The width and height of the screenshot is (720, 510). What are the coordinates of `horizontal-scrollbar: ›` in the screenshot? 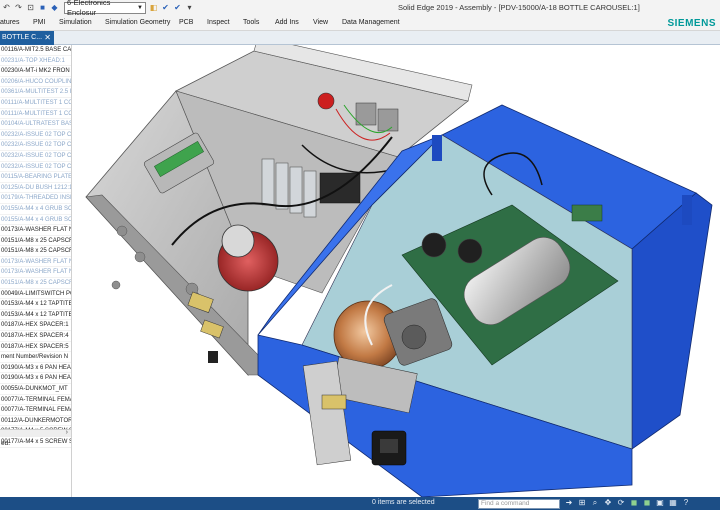 It's located at (35, 433).